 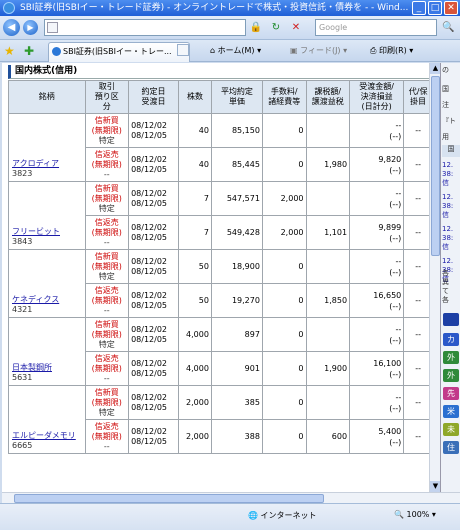 What do you see at coordinates (435, 8) in the screenshot?
I see `maximize-button: □` at bounding box center [435, 8].